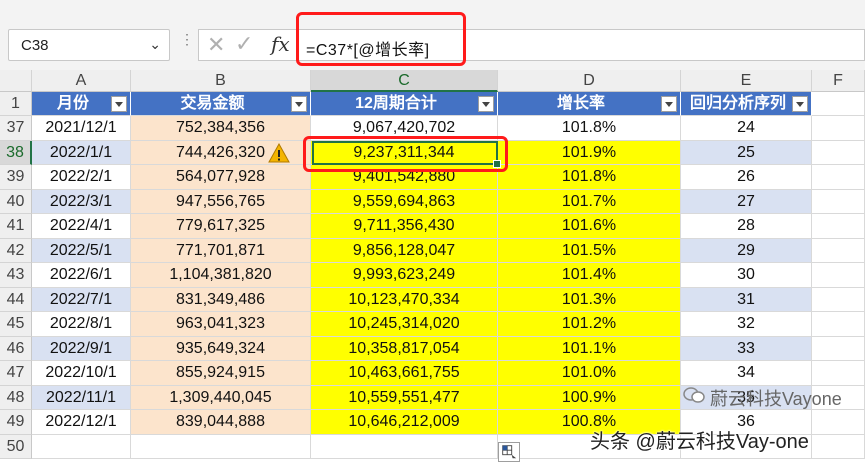 This screenshot has width=865, height=463. Describe the element at coordinates (16, 275) in the screenshot. I see `row-header: 43` at that location.